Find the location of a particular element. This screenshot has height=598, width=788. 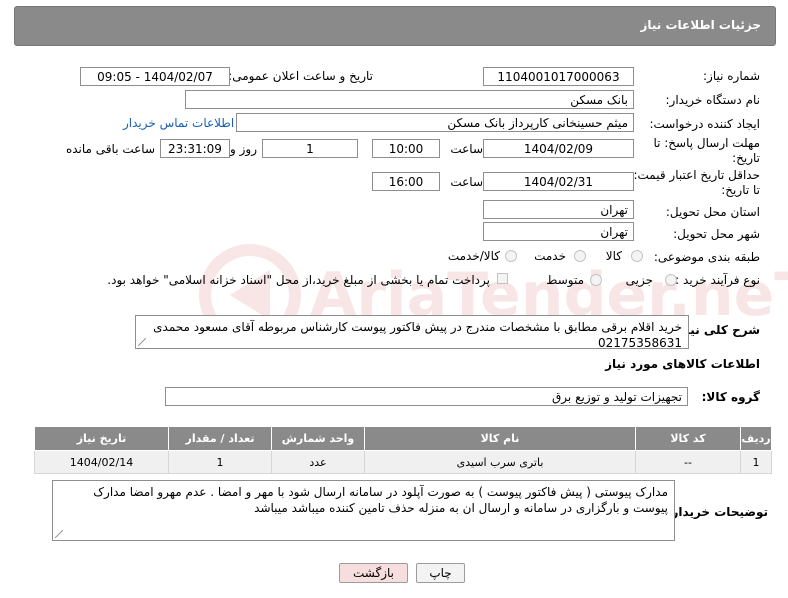

buyer-notes-label: توضیحات خریدار: is located at coordinates (717, 512).